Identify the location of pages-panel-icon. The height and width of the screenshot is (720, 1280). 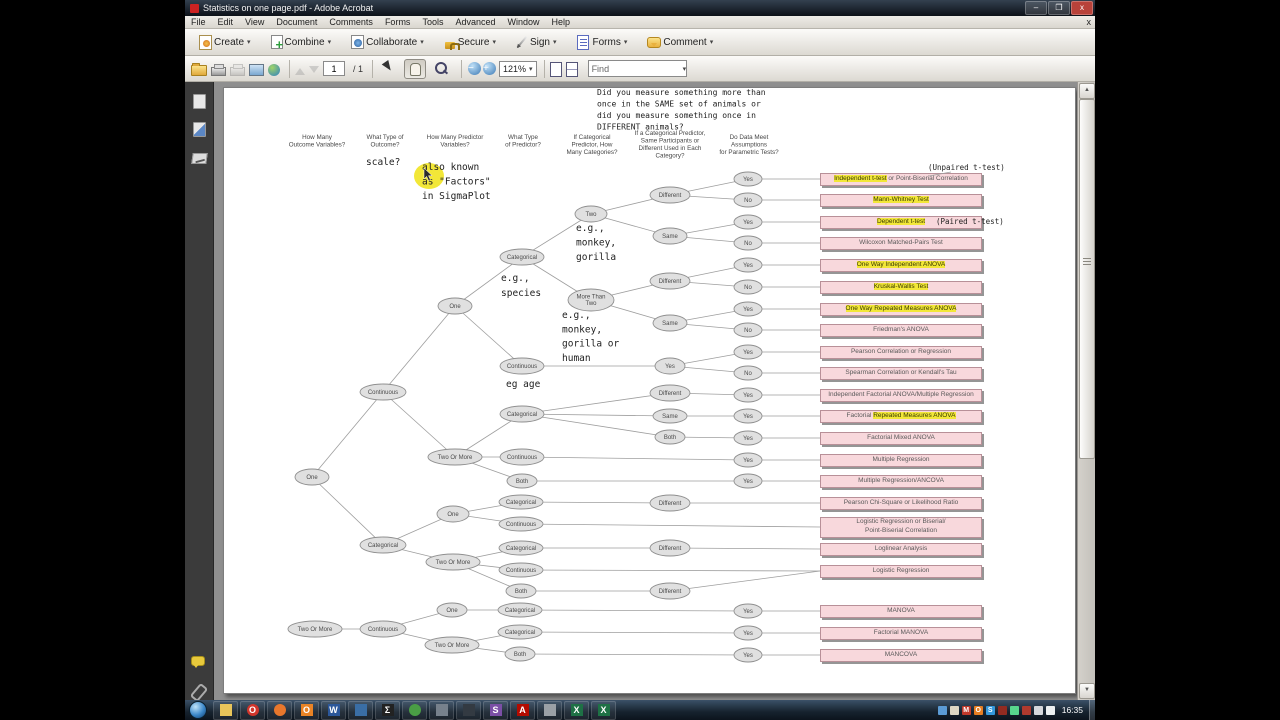
(199, 102).